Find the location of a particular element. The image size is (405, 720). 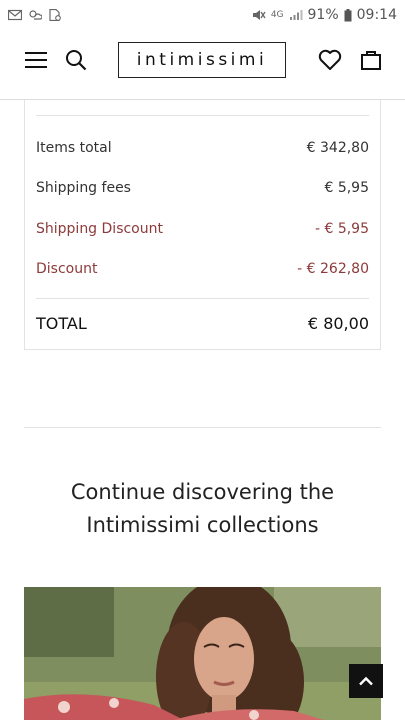

network-label: 4G is located at coordinates (277, 15).